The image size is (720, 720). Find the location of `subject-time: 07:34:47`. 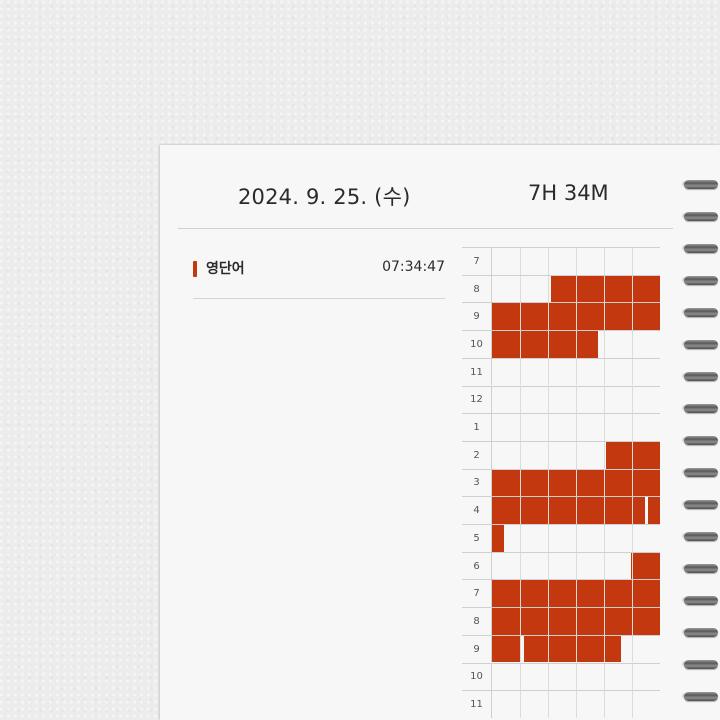

subject-time: 07:34:47 is located at coordinates (413, 267).